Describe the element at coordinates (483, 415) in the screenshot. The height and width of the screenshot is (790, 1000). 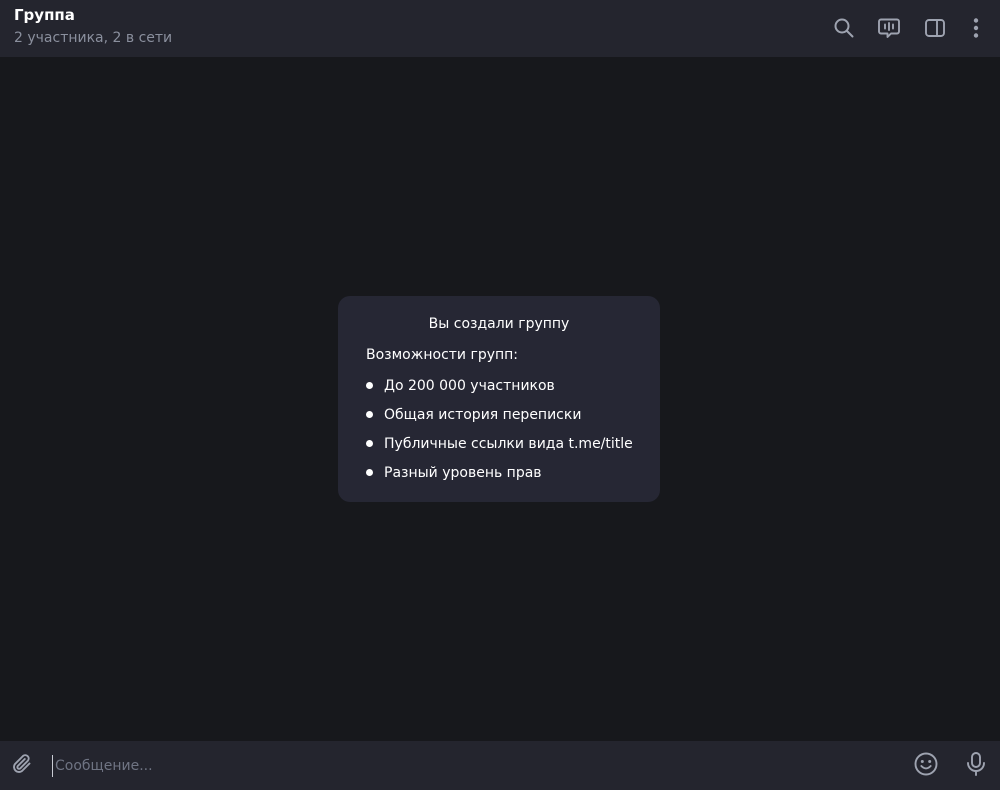
I see `list-item-label: Общая история переписки` at that location.